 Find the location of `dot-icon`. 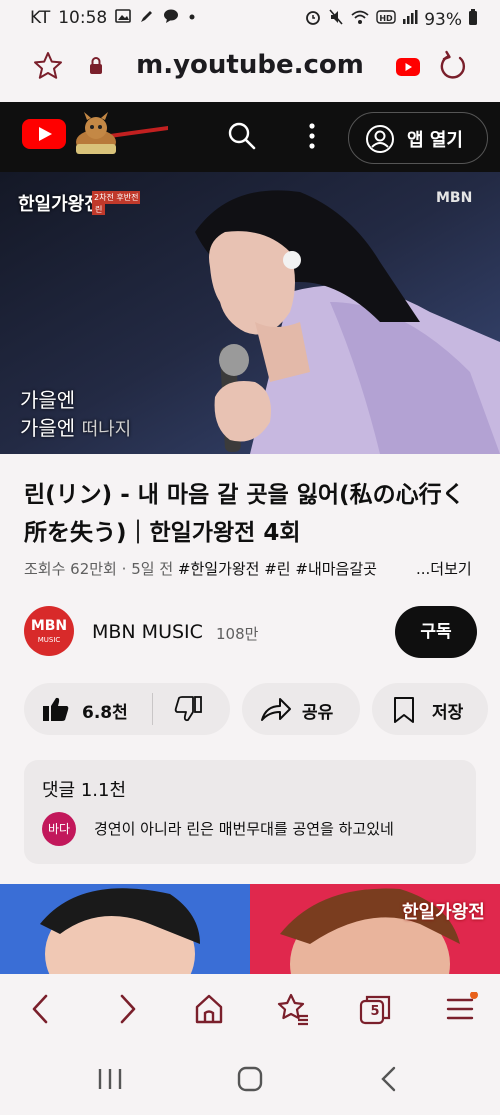

dot-icon is located at coordinates (192, 18).